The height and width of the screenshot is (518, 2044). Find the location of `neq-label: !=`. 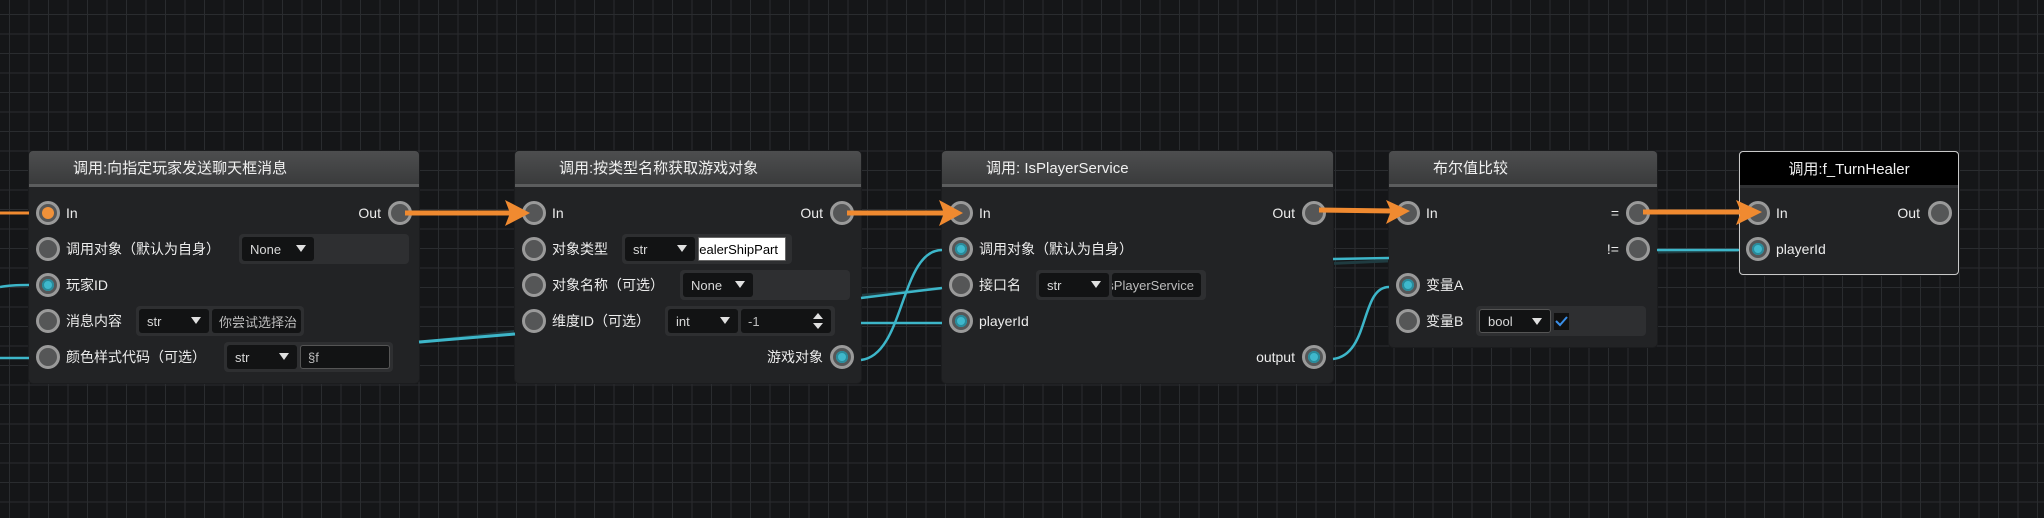

neq-label: != is located at coordinates (1612, 249).